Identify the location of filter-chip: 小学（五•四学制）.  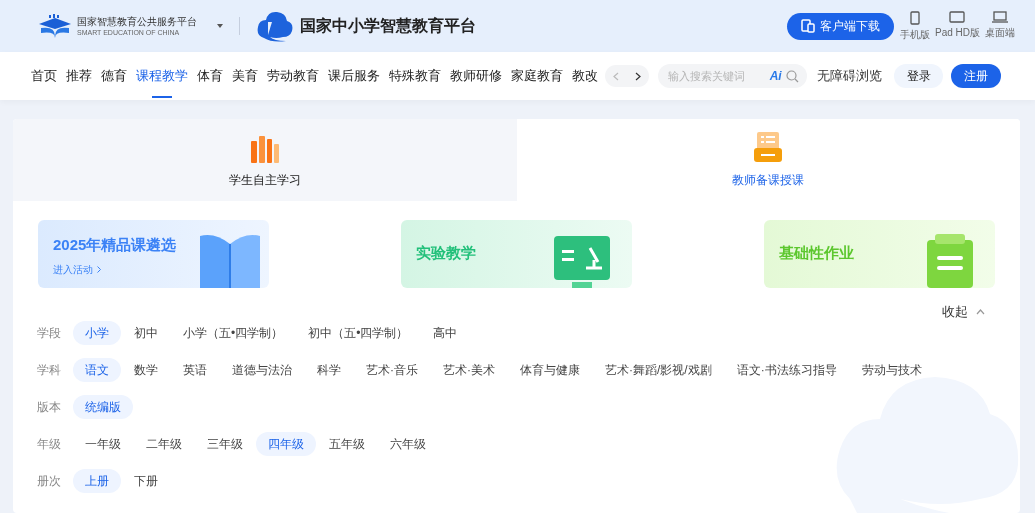
(233, 332).